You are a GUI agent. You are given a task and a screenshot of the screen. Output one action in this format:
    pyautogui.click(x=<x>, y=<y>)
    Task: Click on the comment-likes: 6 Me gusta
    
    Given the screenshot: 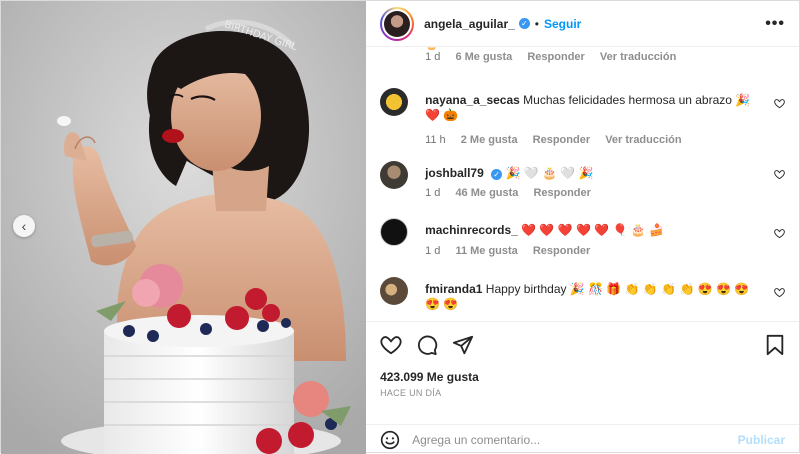 What is the action you would take?
    pyautogui.click(x=483, y=57)
    